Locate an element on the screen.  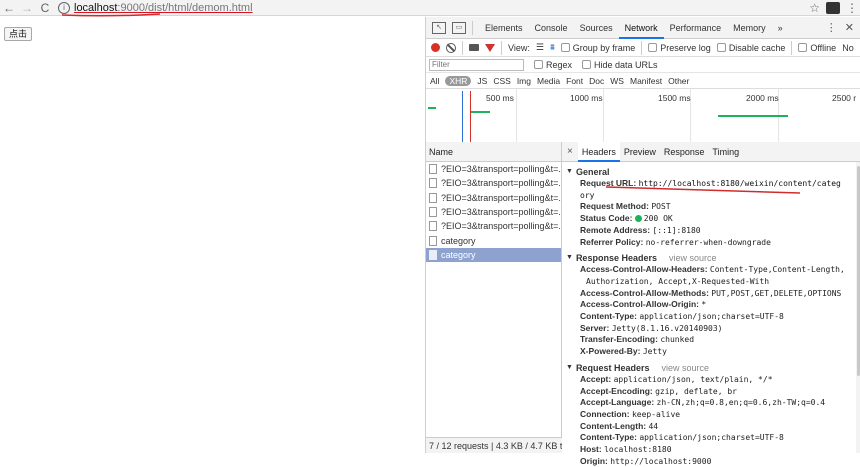
info-icon: i is located at coordinates (64, 7).